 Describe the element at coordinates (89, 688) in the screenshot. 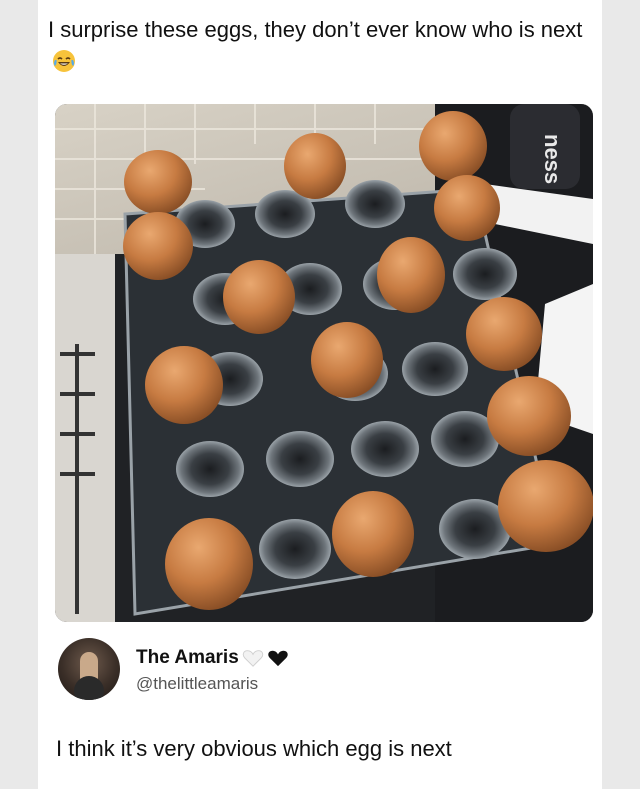

I see `avatar-phone` at that location.